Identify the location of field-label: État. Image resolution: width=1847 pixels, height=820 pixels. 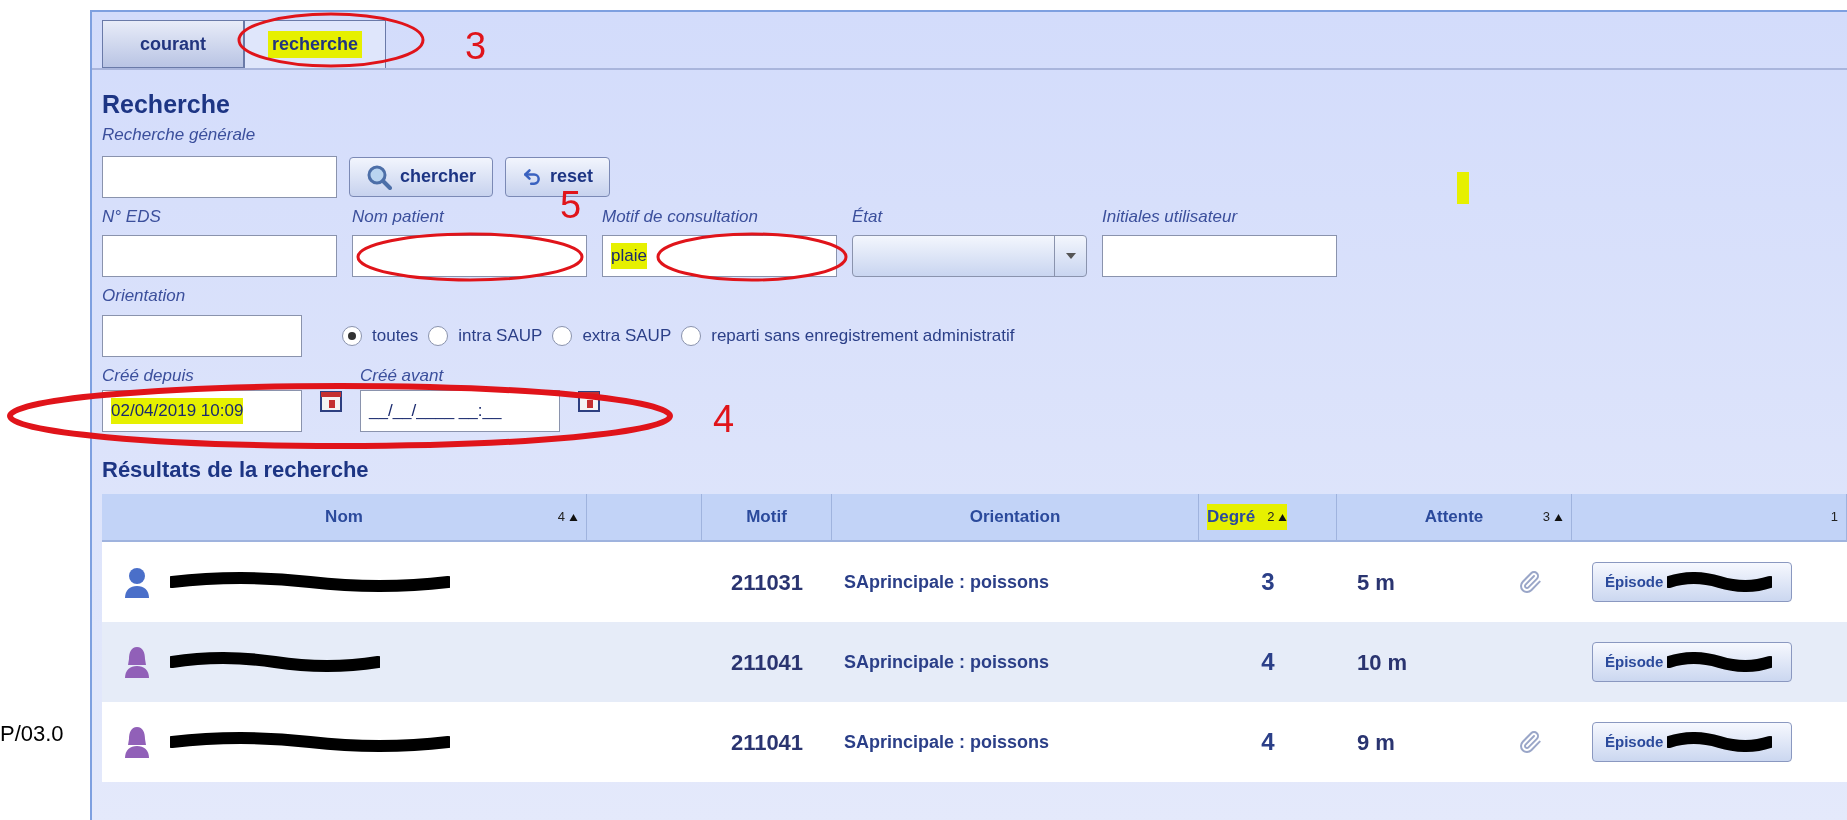
(867, 216).